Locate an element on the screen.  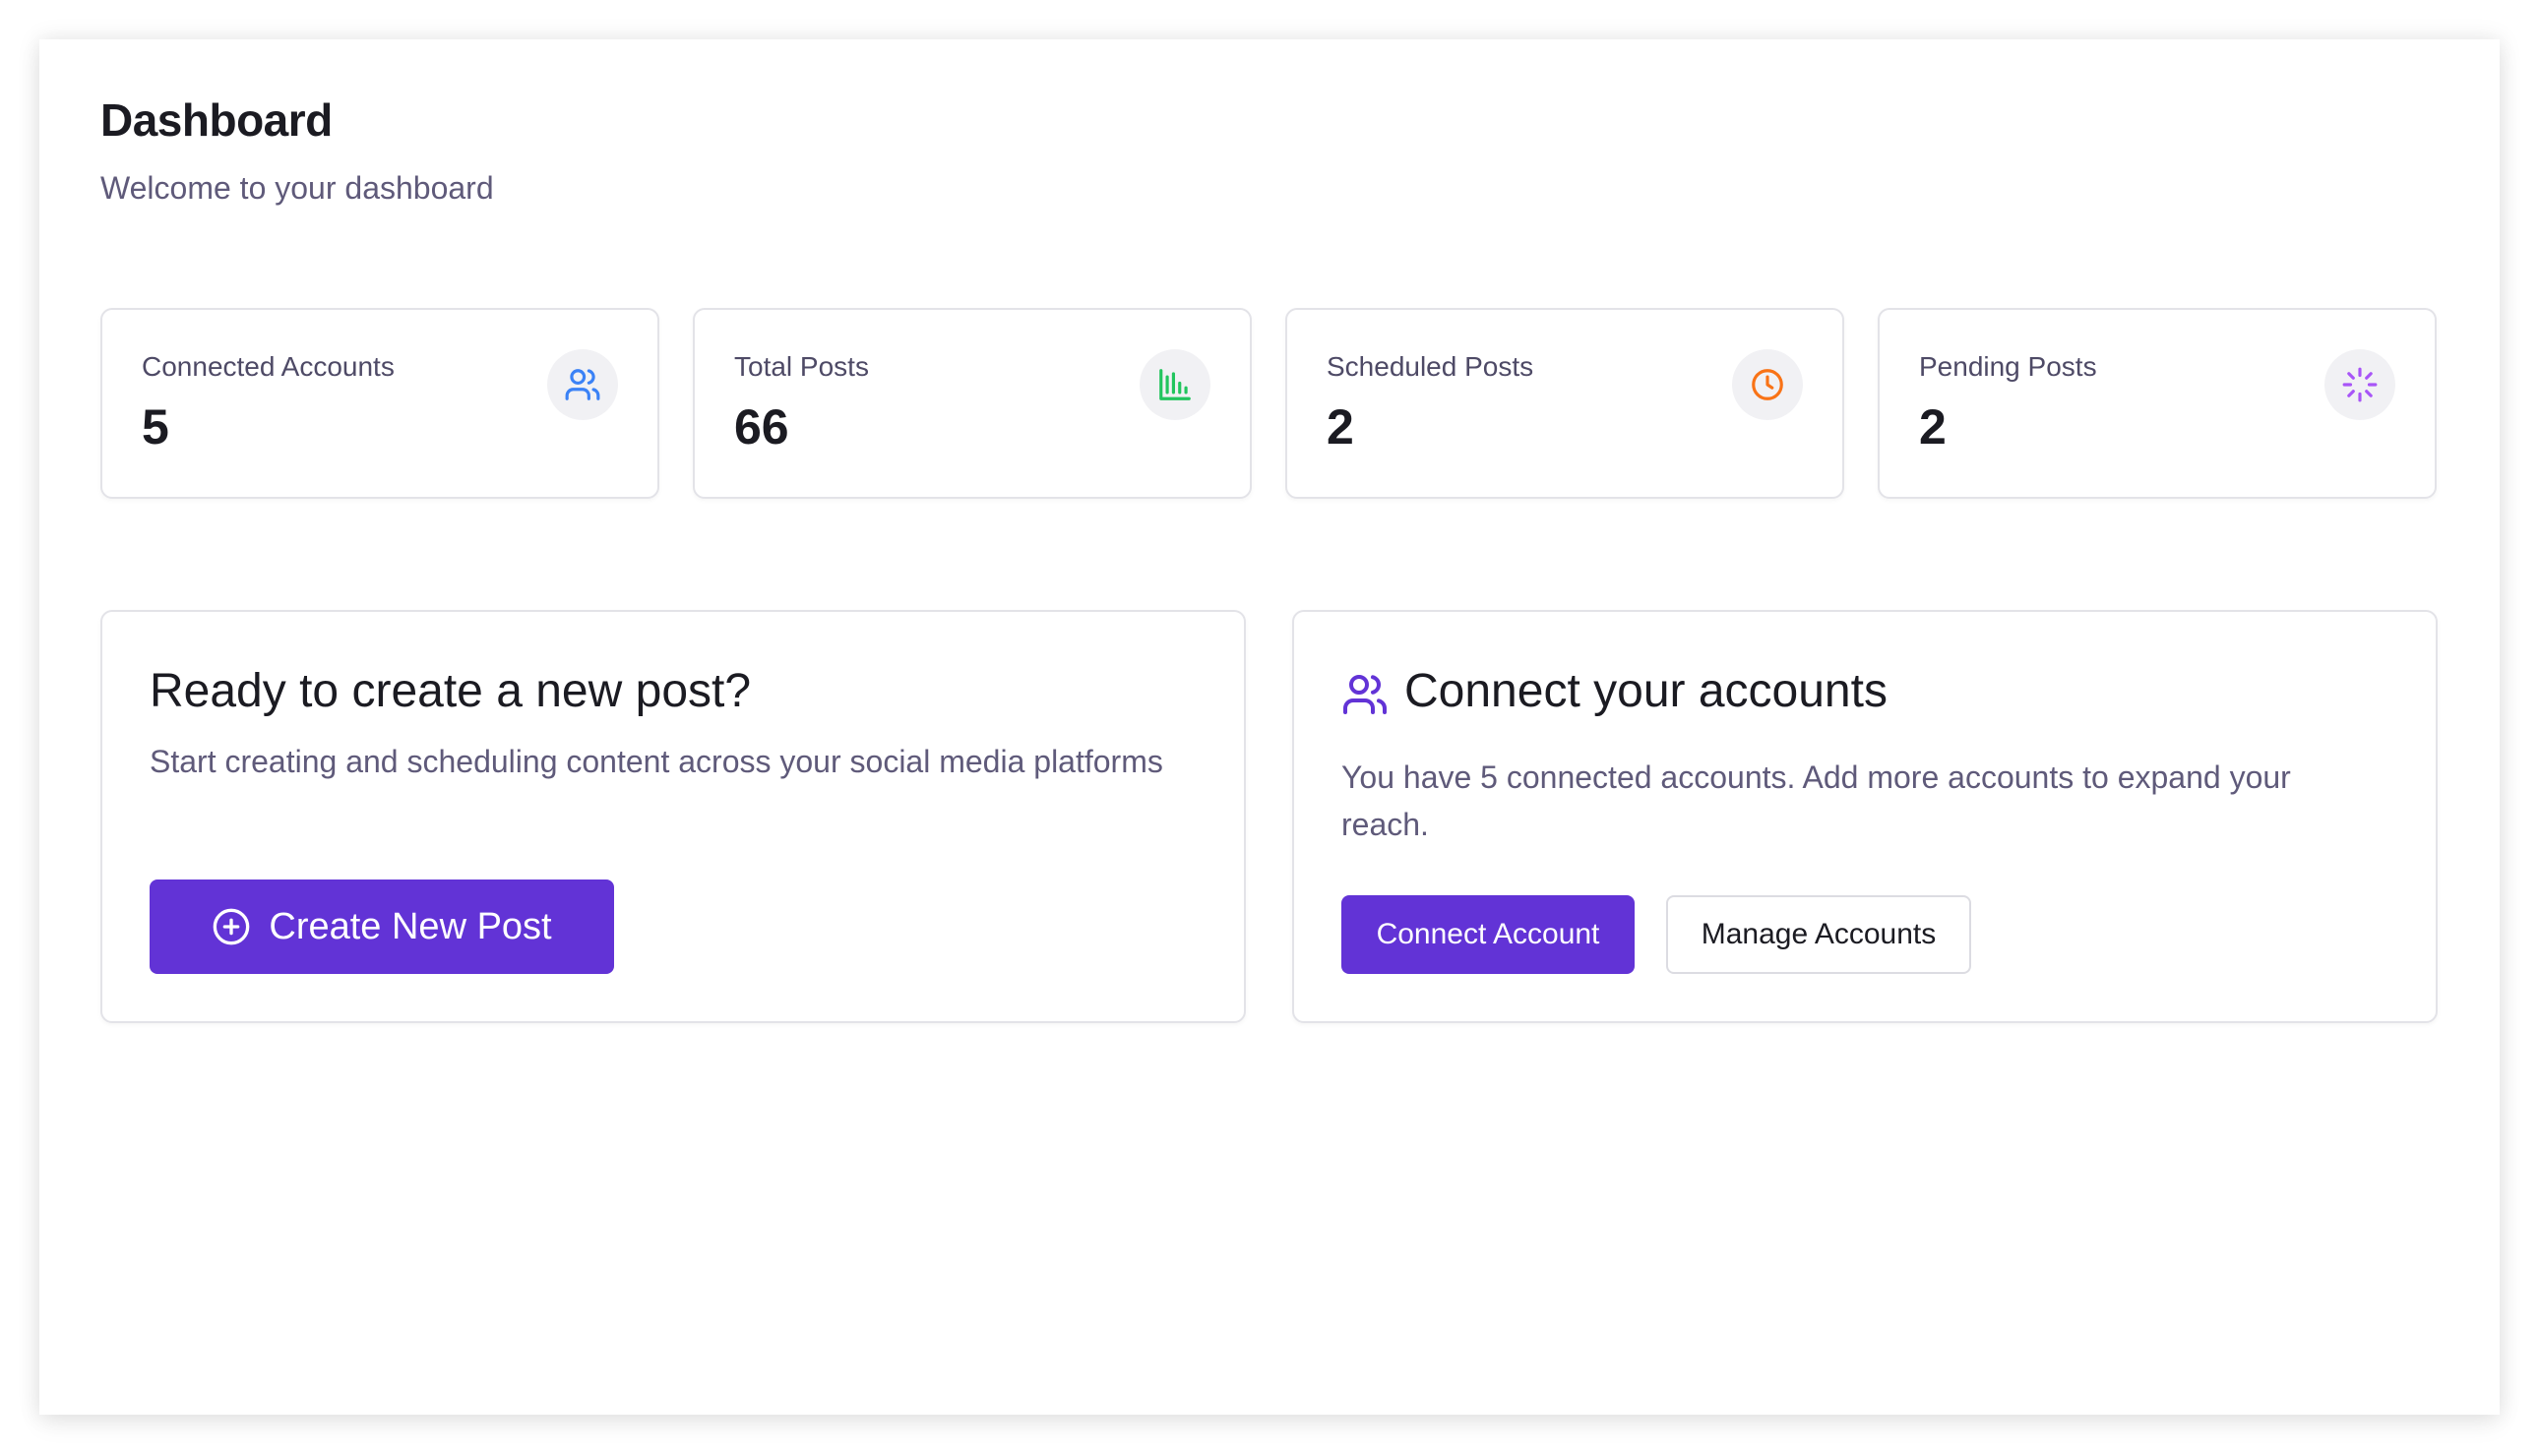
bar-chart-icon is located at coordinates (1175, 384).